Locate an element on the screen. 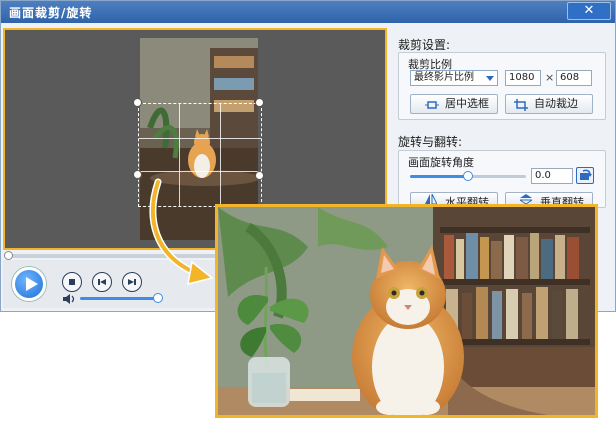 Image resolution: width=616 pixels, height=422 pixels. auto-crop-button: 自动裁边 is located at coordinates (549, 104).